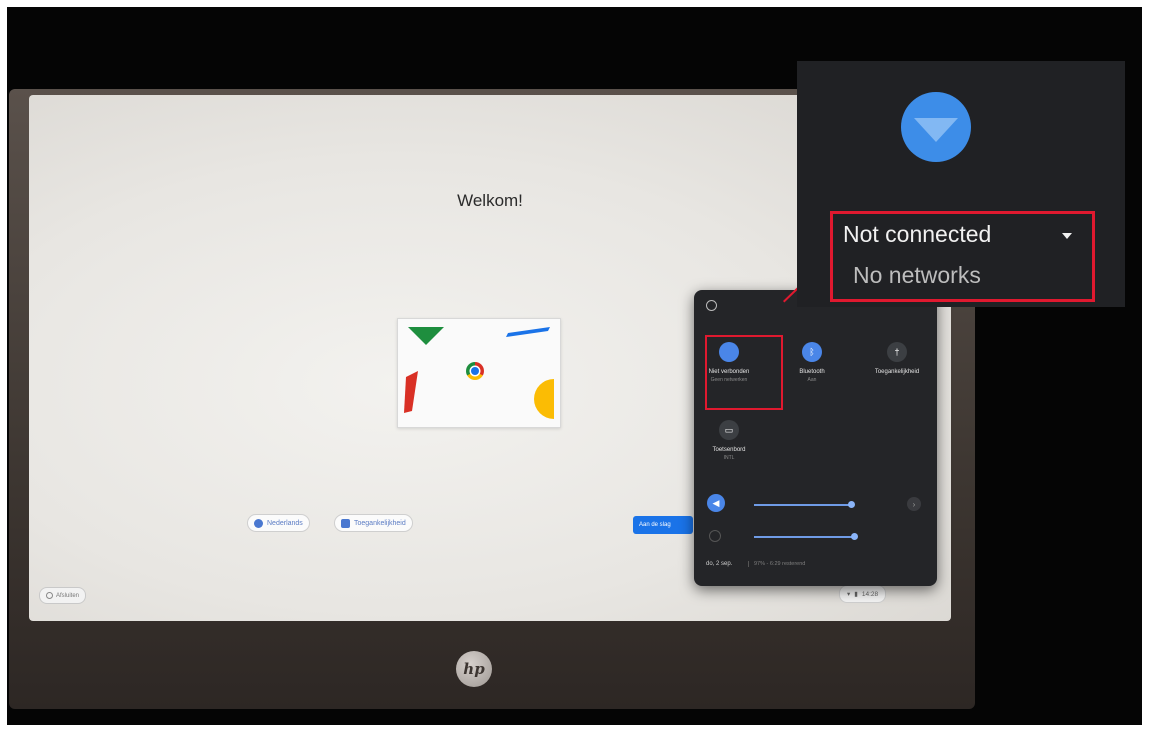  Describe the element at coordinates (719, 564) in the screenshot. I see `date-text: do, 2 sep.` at that location.